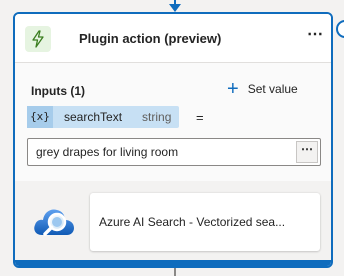 The height and width of the screenshot is (276, 344). I want to click on variable-icon: {x}, so click(40, 117).